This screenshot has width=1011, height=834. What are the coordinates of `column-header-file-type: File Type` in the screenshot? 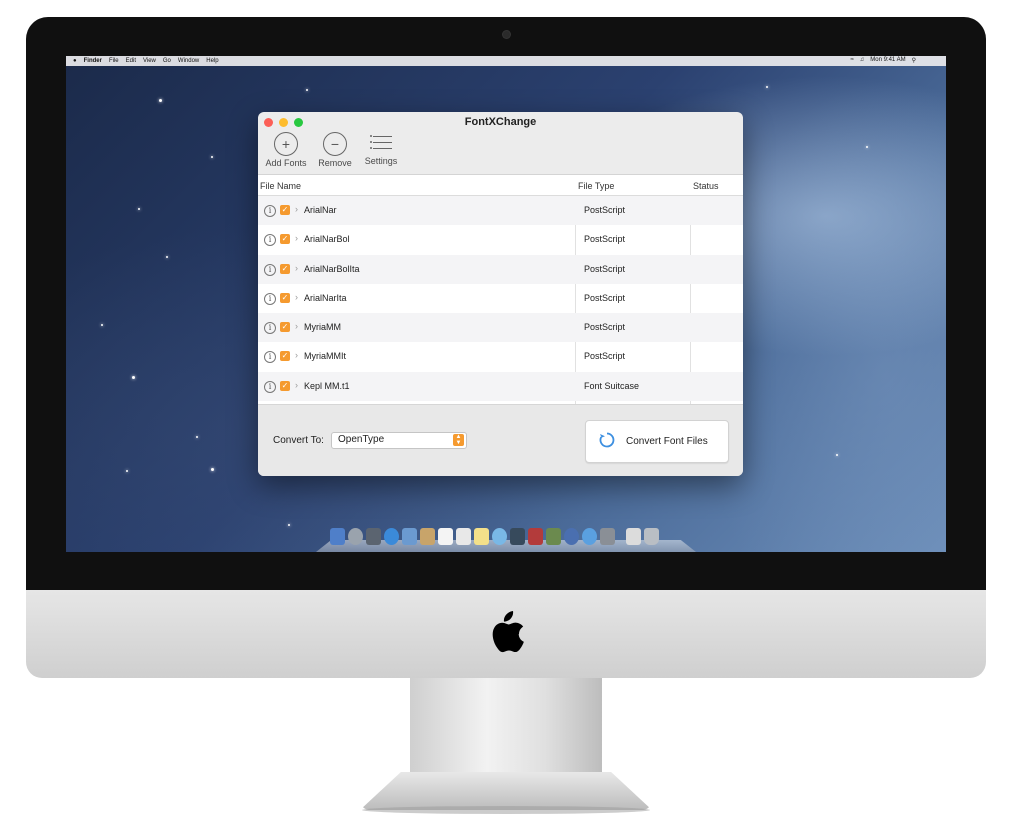 It's located at (596, 186).